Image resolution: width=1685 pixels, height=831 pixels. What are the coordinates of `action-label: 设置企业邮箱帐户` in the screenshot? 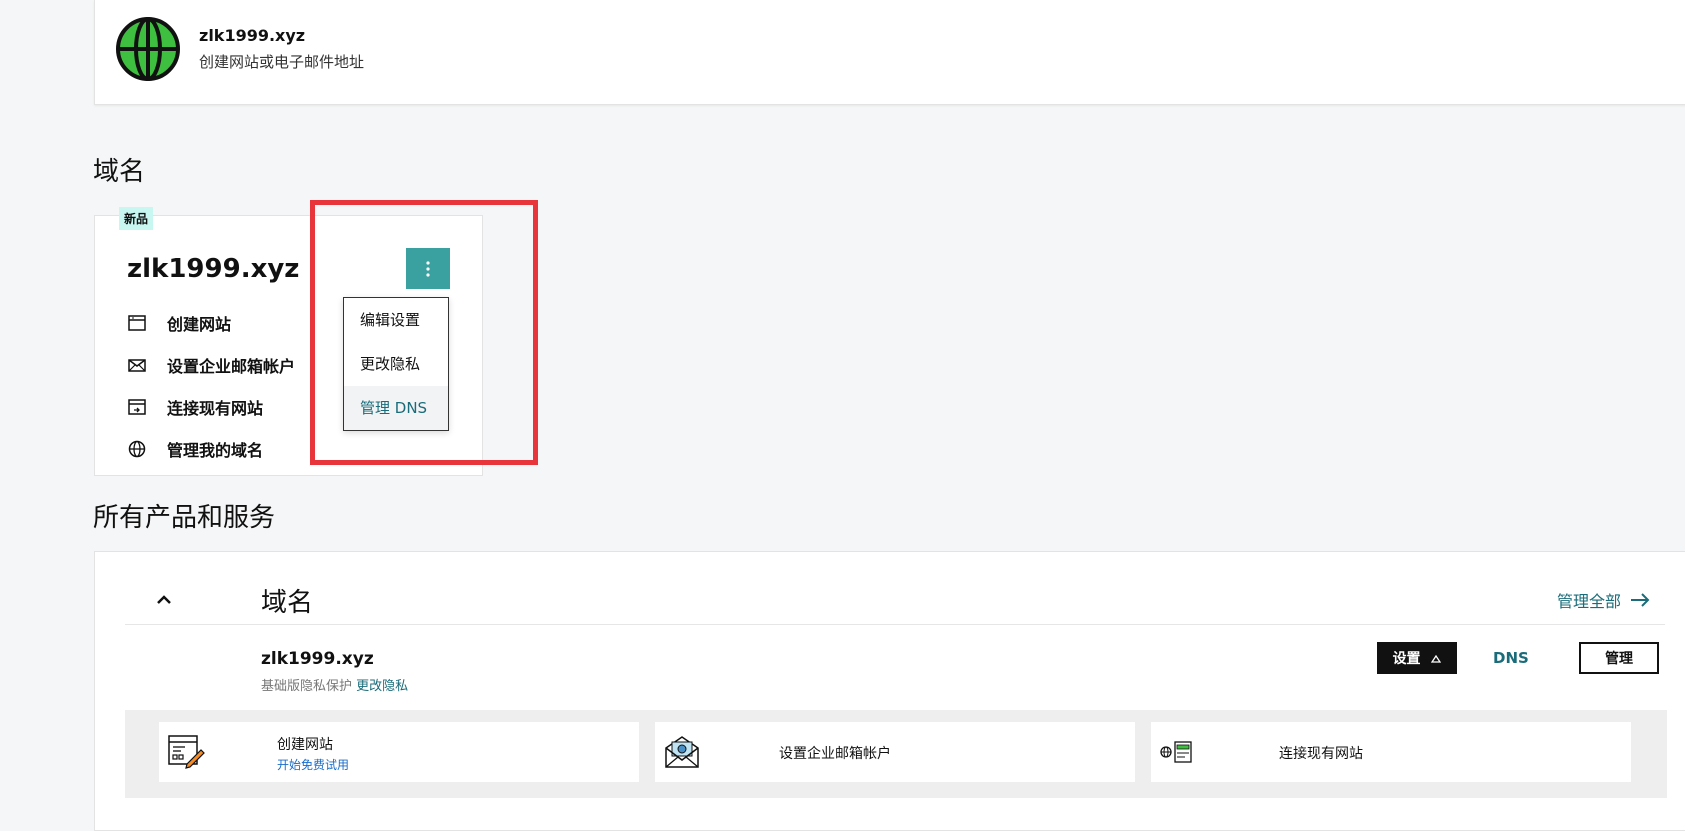 It's located at (231, 366).